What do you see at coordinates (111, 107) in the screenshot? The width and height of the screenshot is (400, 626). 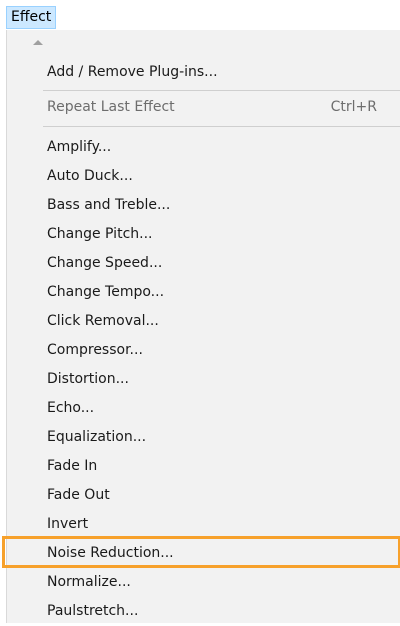 I see `menu-item-label: Repeat Last Effect` at bounding box center [111, 107].